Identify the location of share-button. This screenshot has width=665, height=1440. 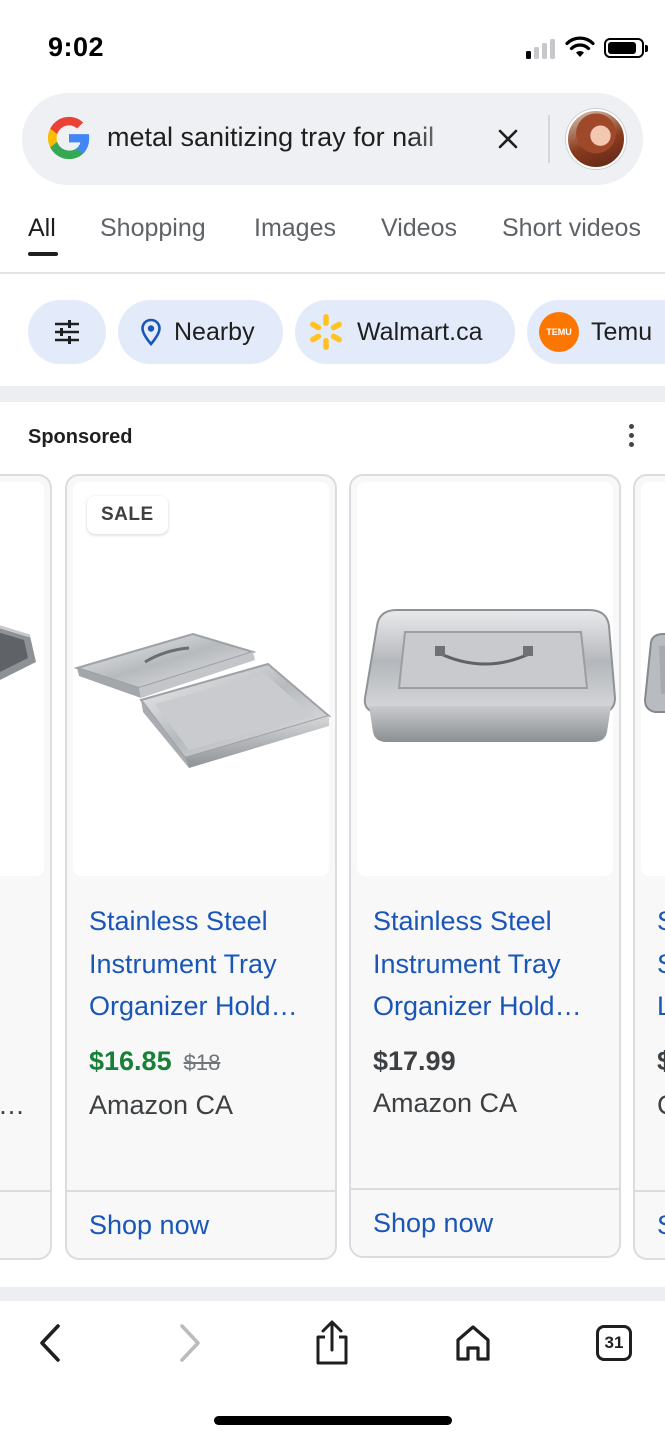
(332, 1343).